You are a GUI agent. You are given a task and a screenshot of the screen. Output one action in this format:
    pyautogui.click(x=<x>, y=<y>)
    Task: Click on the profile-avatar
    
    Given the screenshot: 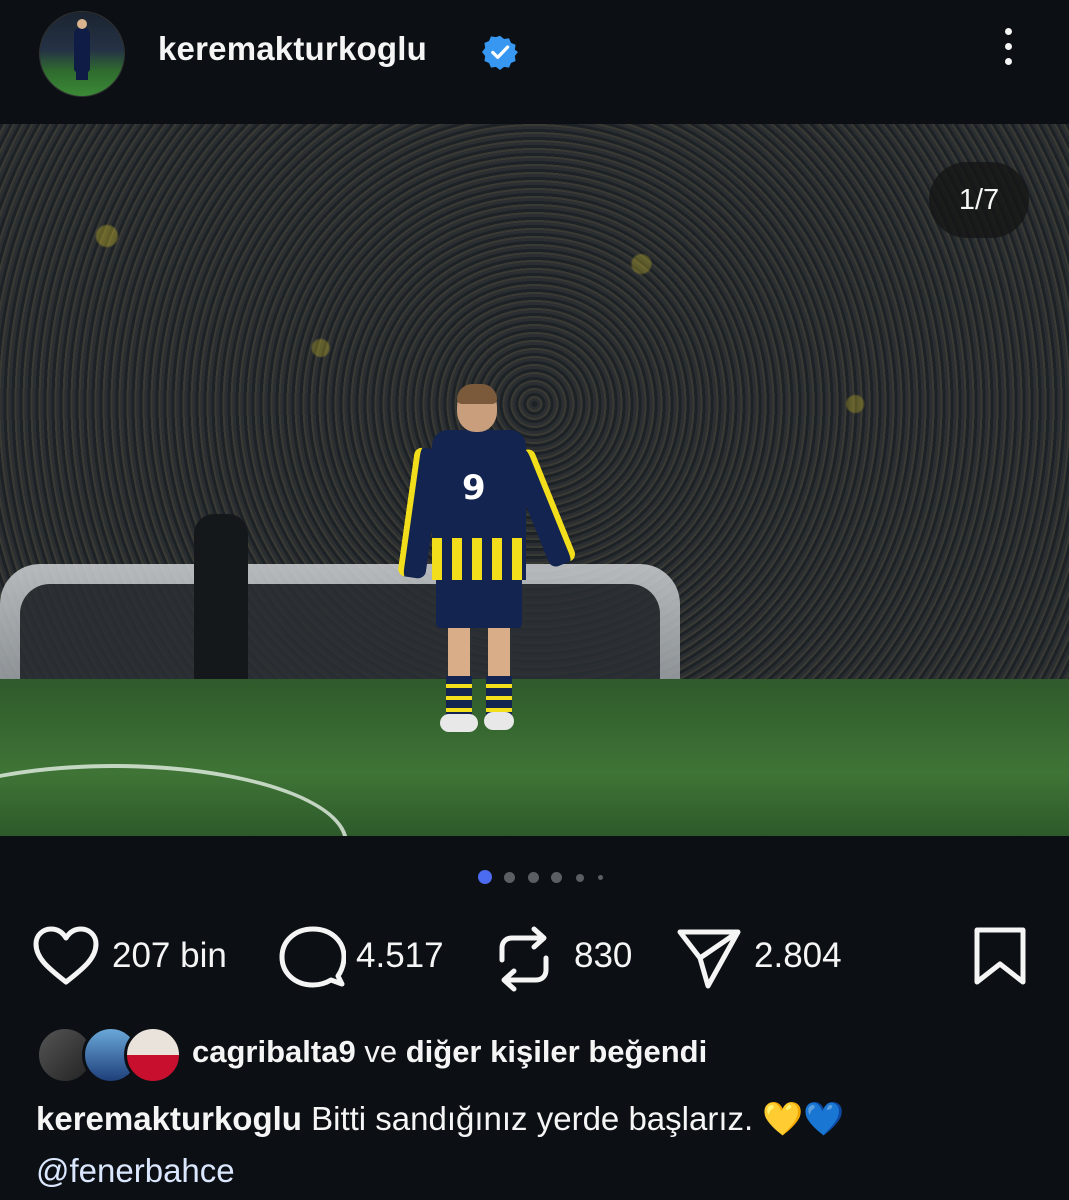 What is the action you would take?
    pyautogui.click(x=82, y=54)
    